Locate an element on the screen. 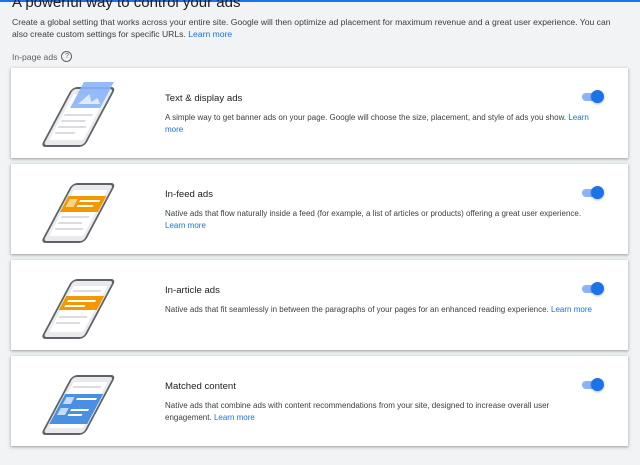 The height and width of the screenshot is (465, 640). description-learn-more-link: Learn more is located at coordinates (210, 34).